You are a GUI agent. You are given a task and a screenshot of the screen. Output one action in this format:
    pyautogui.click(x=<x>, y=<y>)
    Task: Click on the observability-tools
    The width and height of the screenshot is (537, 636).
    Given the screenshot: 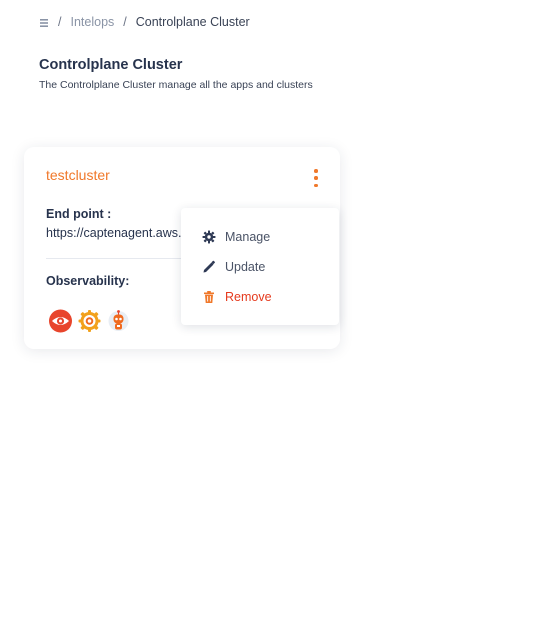 What is the action you would take?
    pyautogui.click(x=89, y=321)
    